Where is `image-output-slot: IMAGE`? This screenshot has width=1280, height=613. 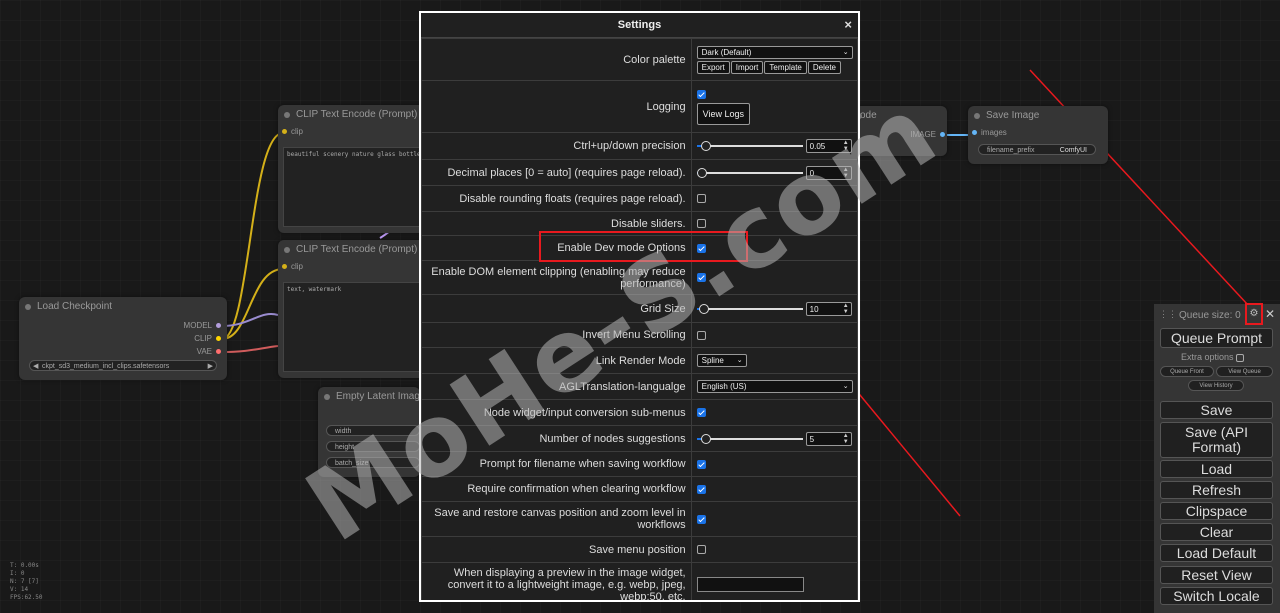
image-output-slot: IMAGE is located at coordinates (927, 134).